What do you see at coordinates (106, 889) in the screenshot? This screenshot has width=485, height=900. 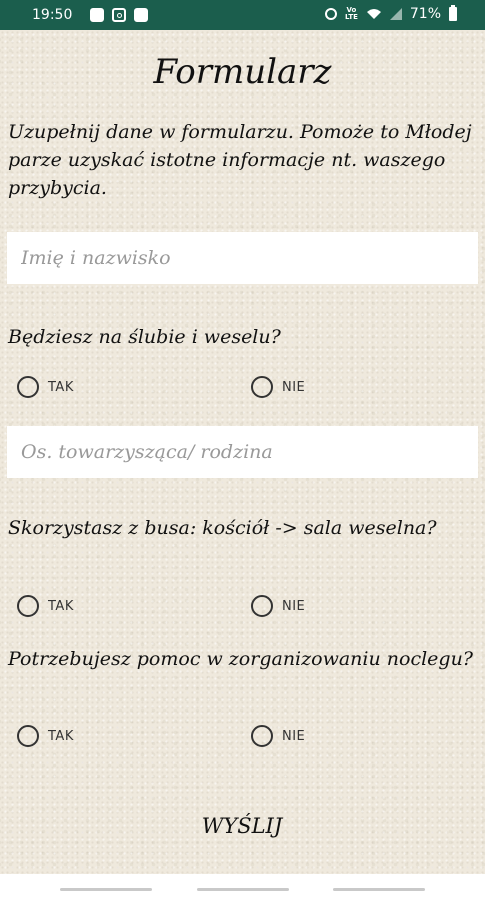 I see `nav-recent-apps` at bounding box center [106, 889].